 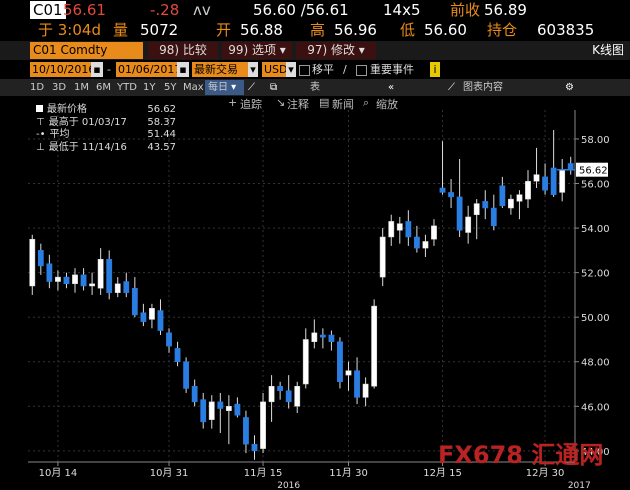 What do you see at coordinates (451, 87) in the screenshot?
I see `chart-content-icon: ⟋` at bounding box center [451, 87].